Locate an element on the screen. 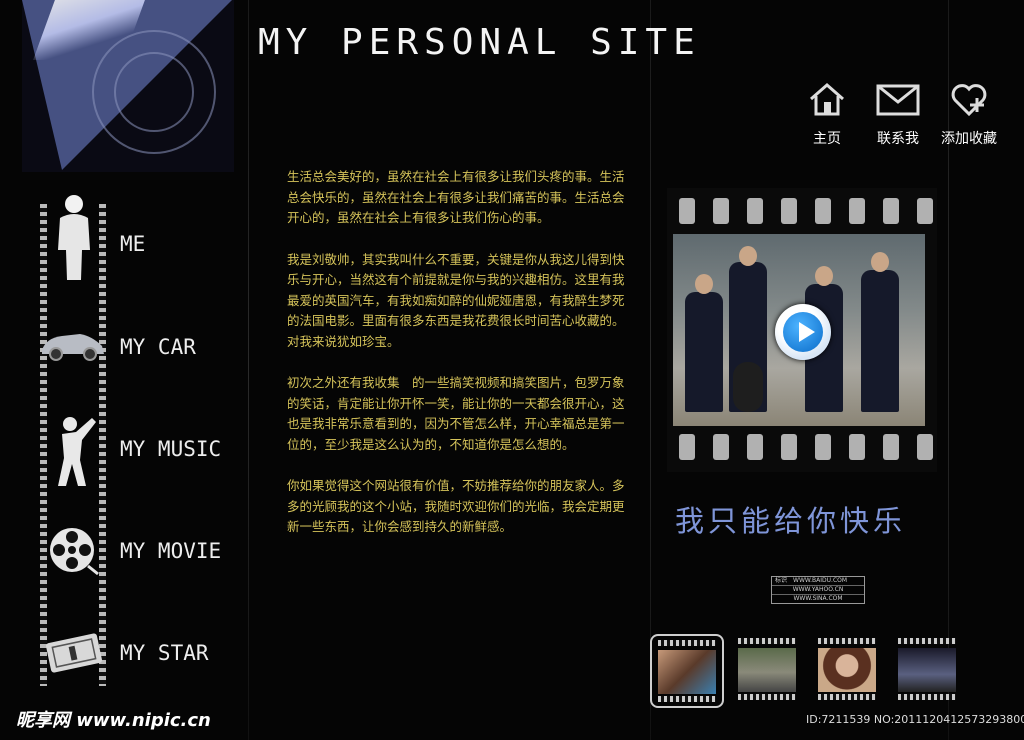 The height and width of the screenshot is (740, 1024). actress-portrait-photo is located at coordinates (847, 670).